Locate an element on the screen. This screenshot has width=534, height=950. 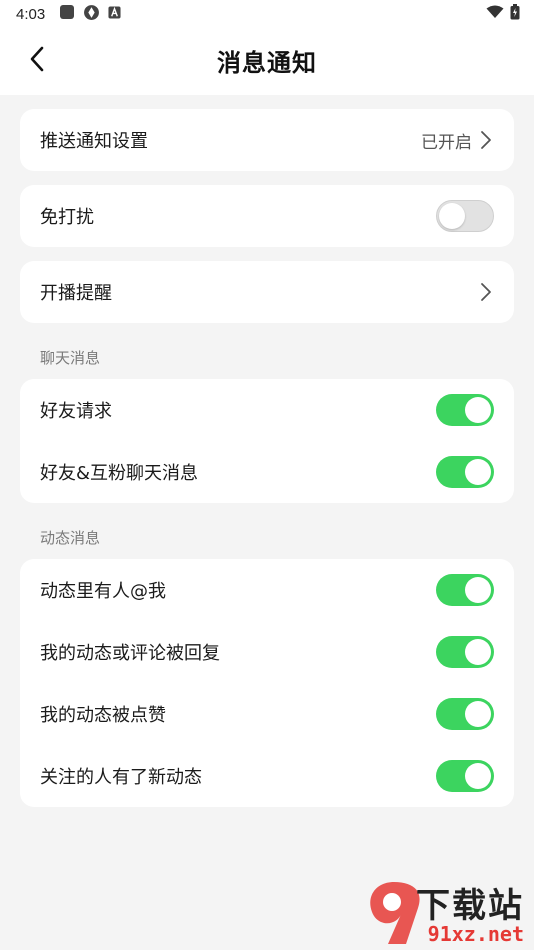
push-settings-row: 推送通知设置 已开启 is located at coordinates (267, 140).